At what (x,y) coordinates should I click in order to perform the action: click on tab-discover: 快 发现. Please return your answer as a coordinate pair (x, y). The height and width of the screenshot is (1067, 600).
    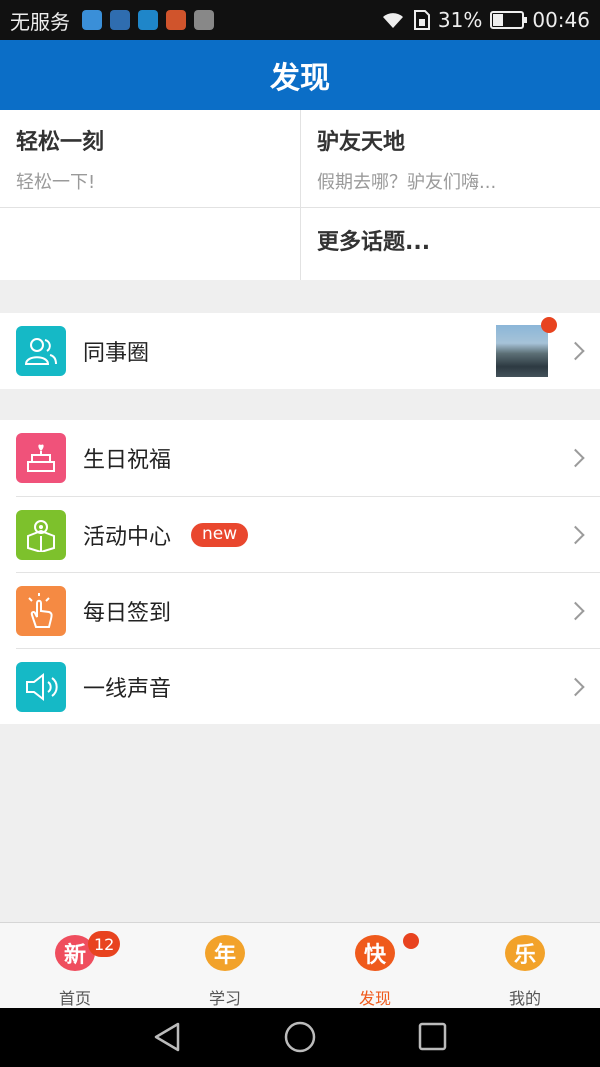
    Looking at the image, I should click on (375, 966).